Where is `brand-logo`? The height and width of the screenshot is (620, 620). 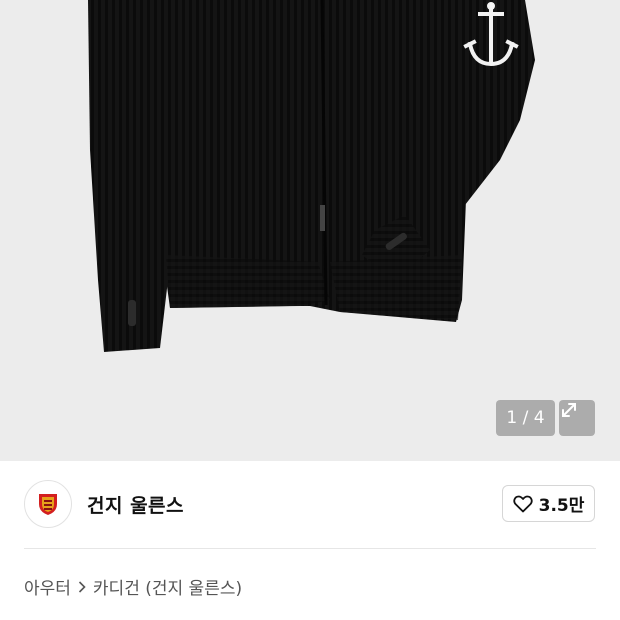
brand-logo is located at coordinates (48, 504).